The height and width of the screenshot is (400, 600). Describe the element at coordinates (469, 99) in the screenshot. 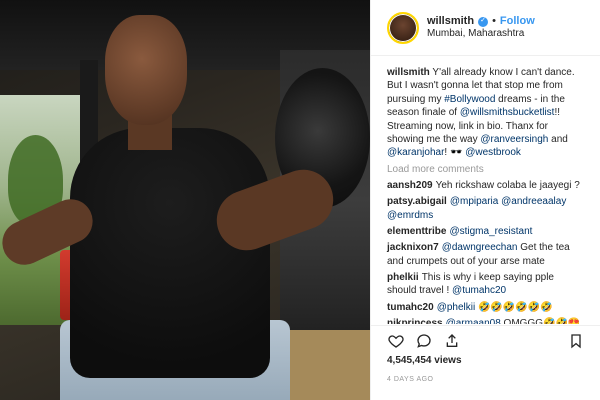

I see `caption-tag: #Bollywood` at that location.